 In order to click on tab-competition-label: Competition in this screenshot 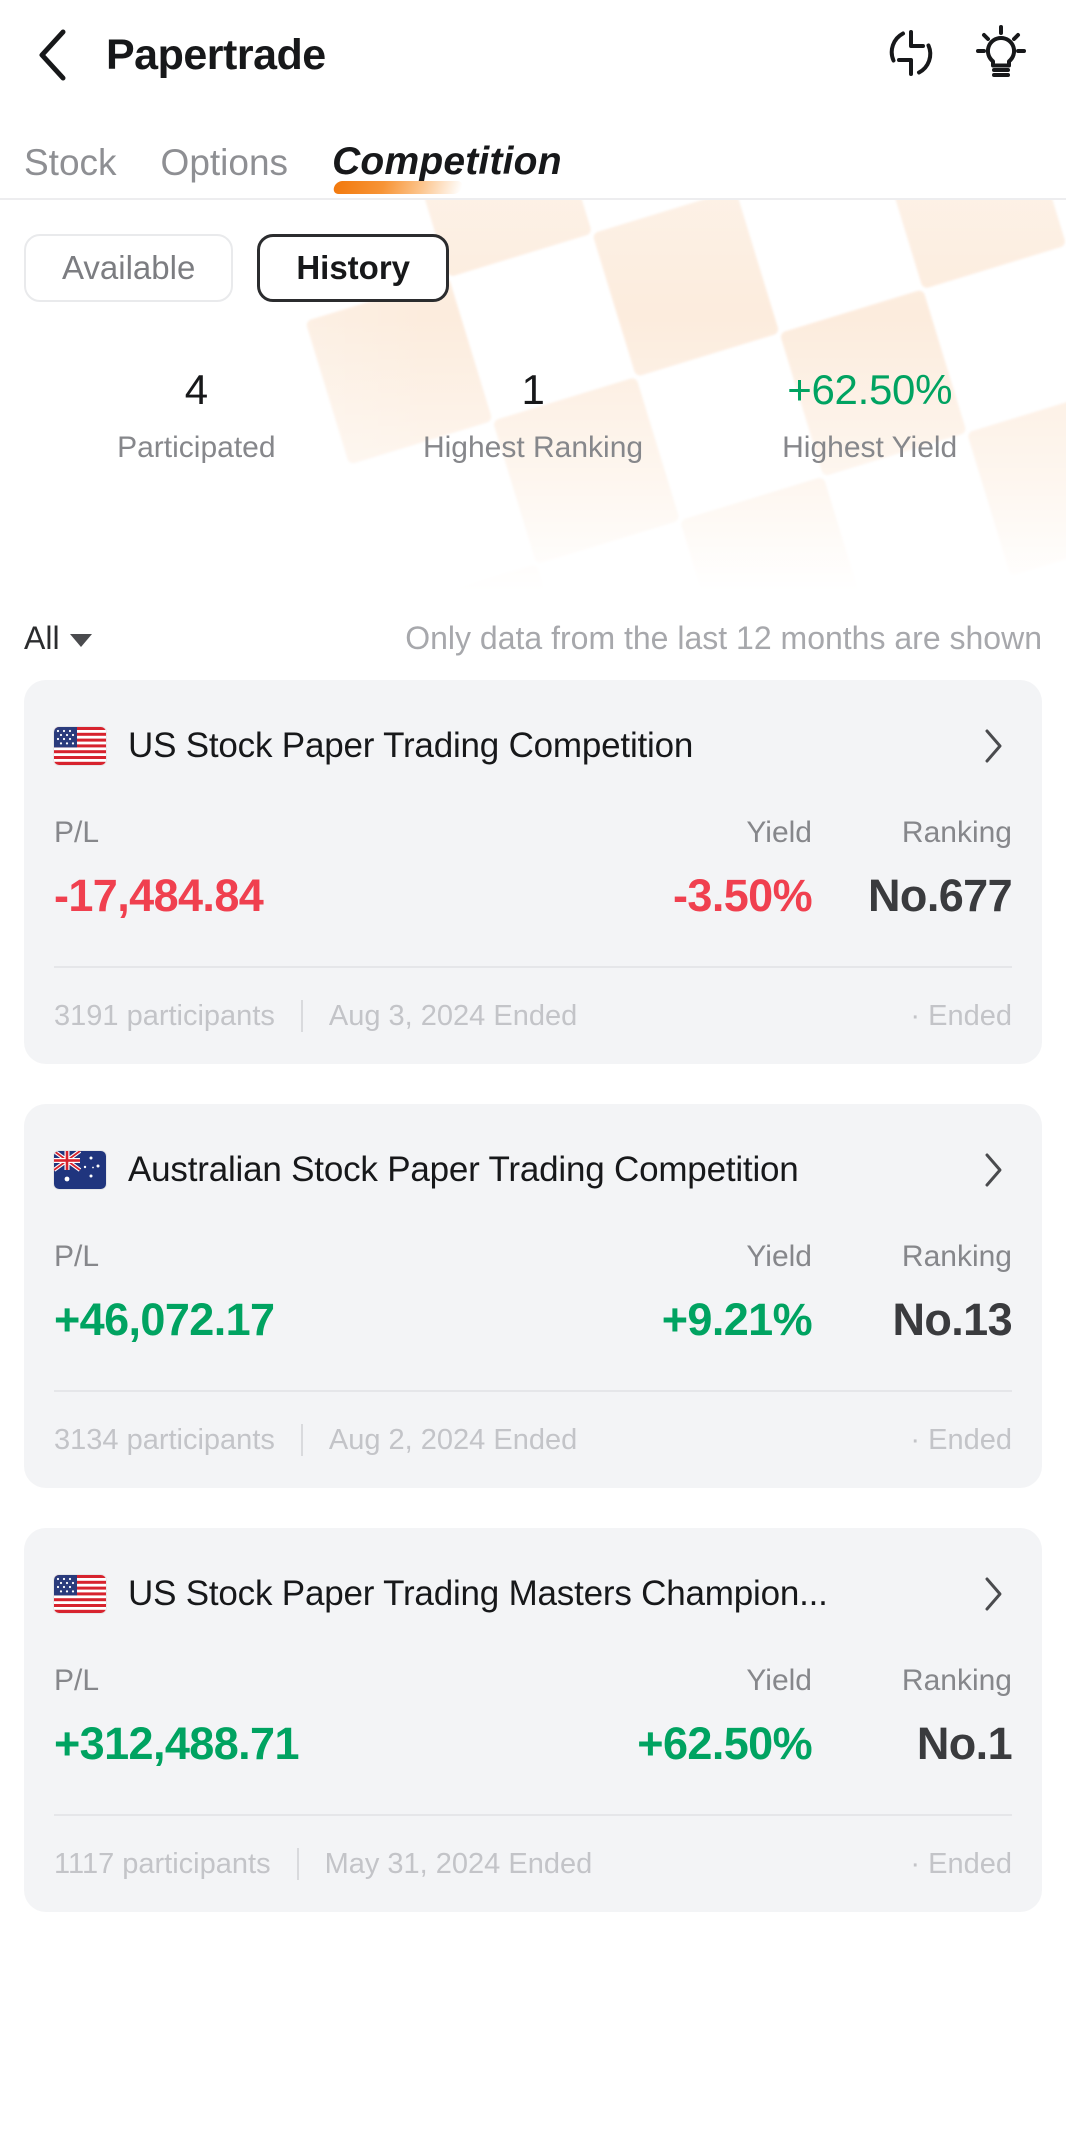, I will do `click(447, 161)`.